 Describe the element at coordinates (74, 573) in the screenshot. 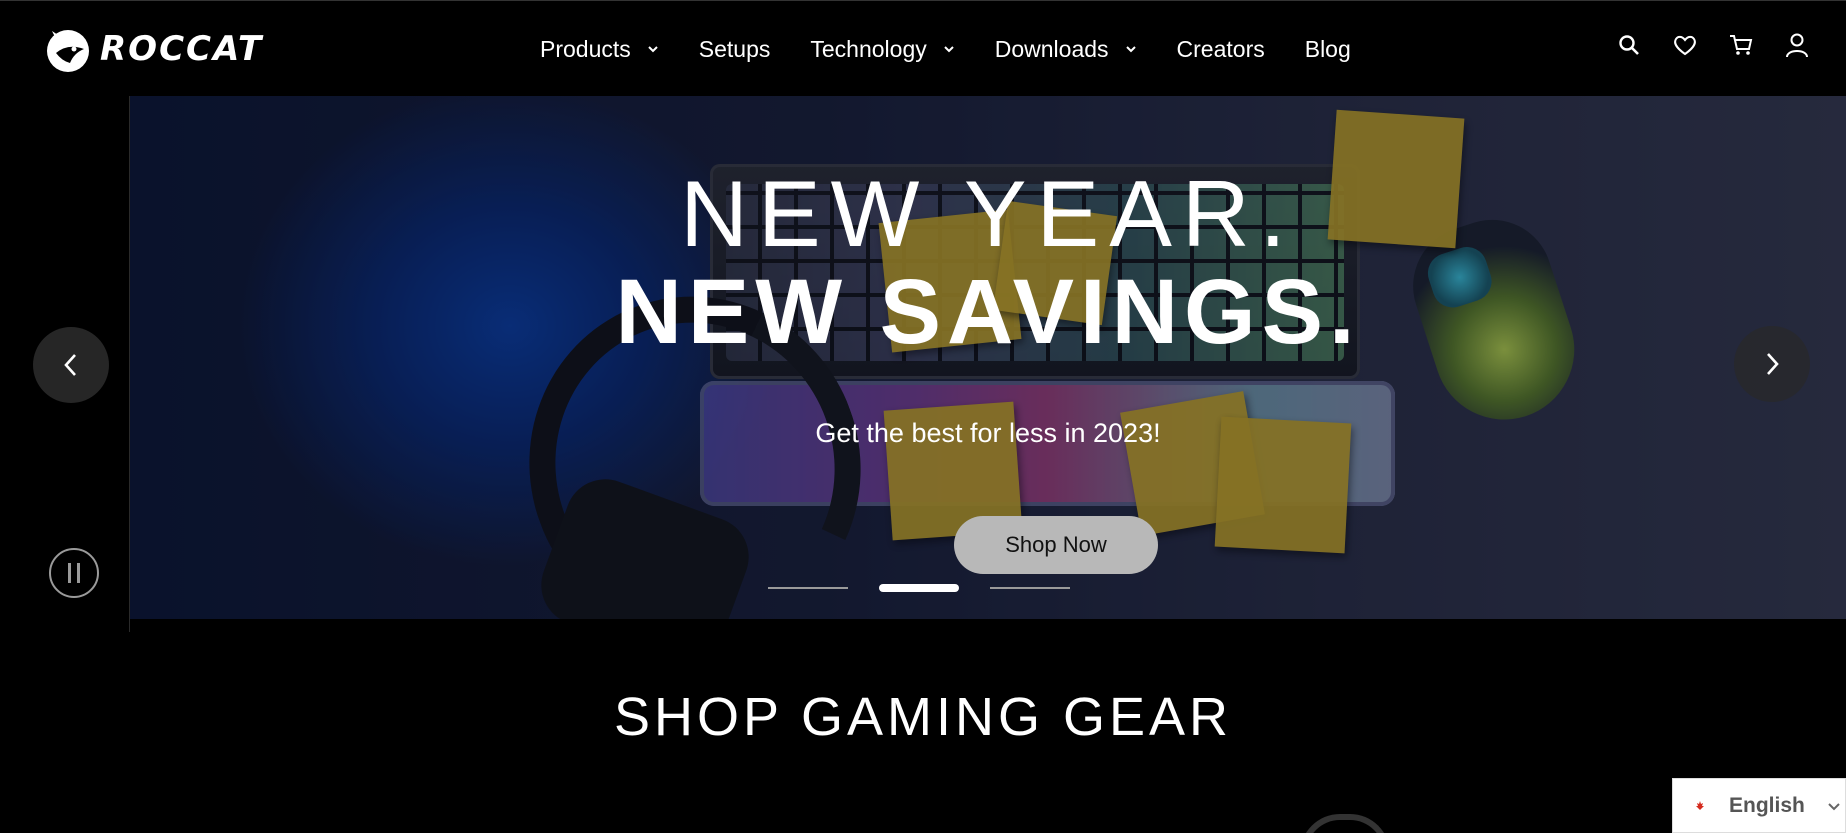

I see `carousel-pause-button` at that location.